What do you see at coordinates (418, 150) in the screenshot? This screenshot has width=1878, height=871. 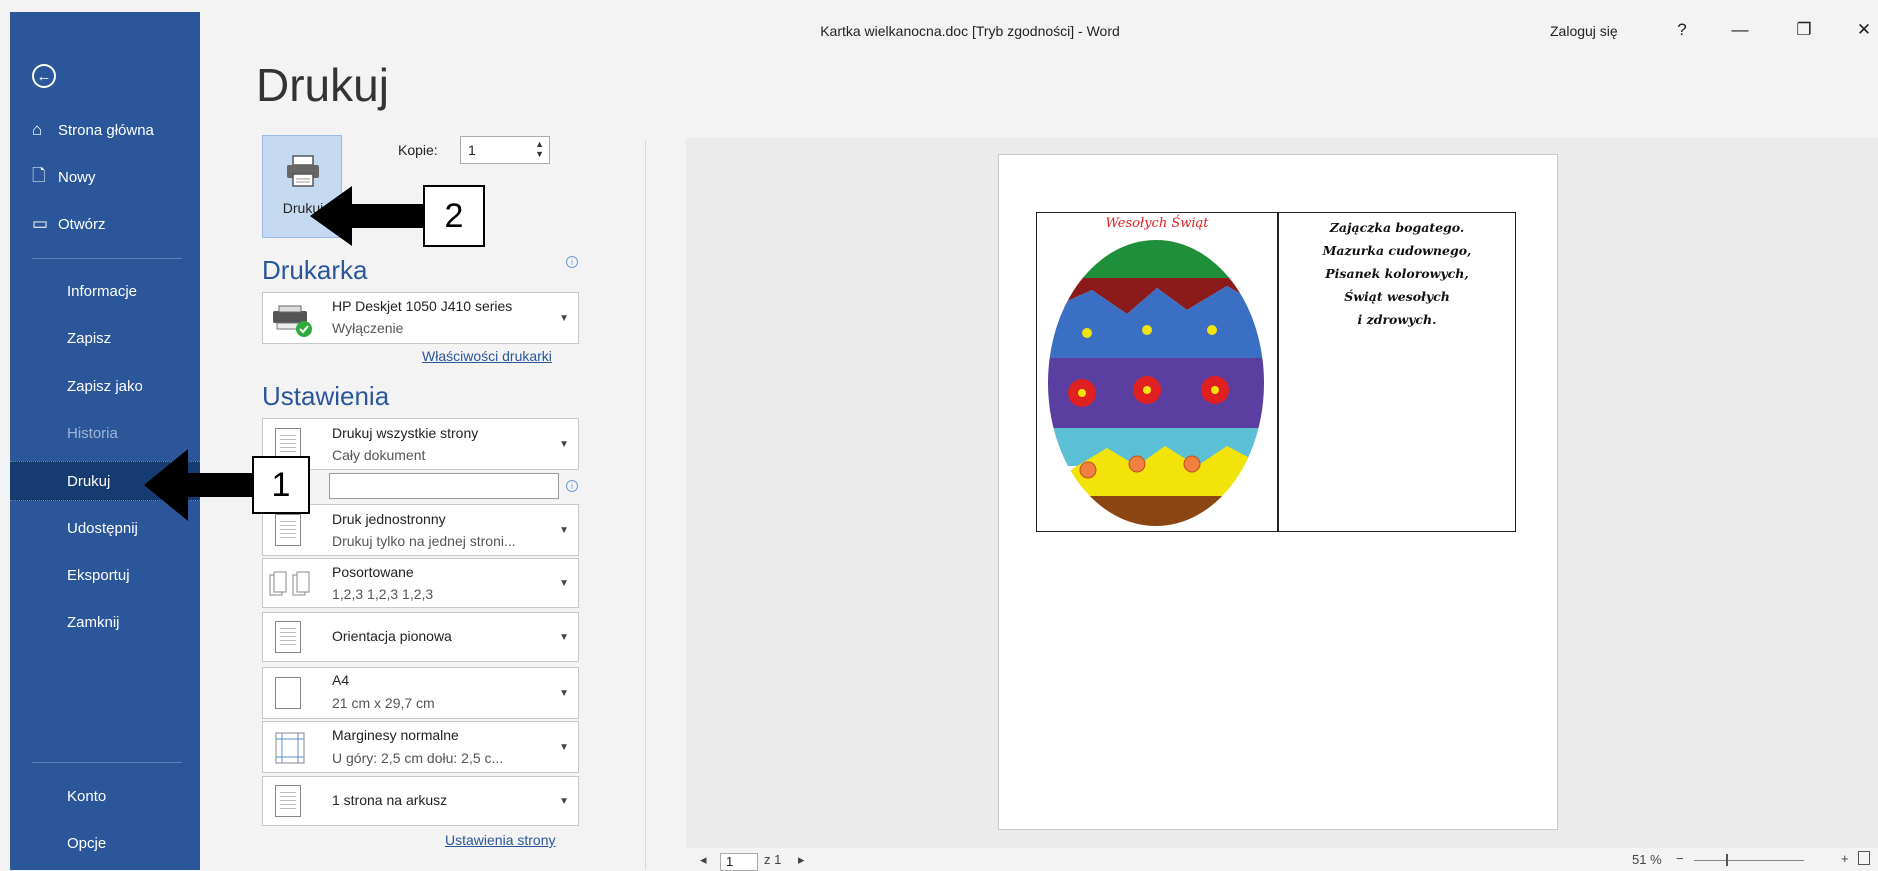 I see `copies-label: Kopie:` at bounding box center [418, 150].